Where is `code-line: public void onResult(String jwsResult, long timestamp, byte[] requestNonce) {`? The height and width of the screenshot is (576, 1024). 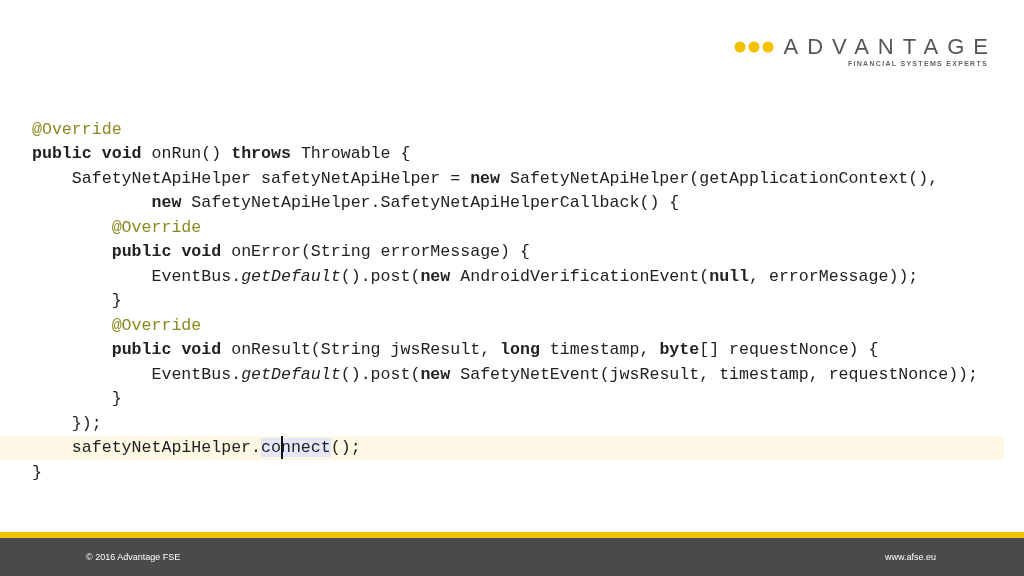
code-line: public void onResult(String jwsResult, long timestamp, byte[] requestNonce) { is located at coordinates (494, 350).